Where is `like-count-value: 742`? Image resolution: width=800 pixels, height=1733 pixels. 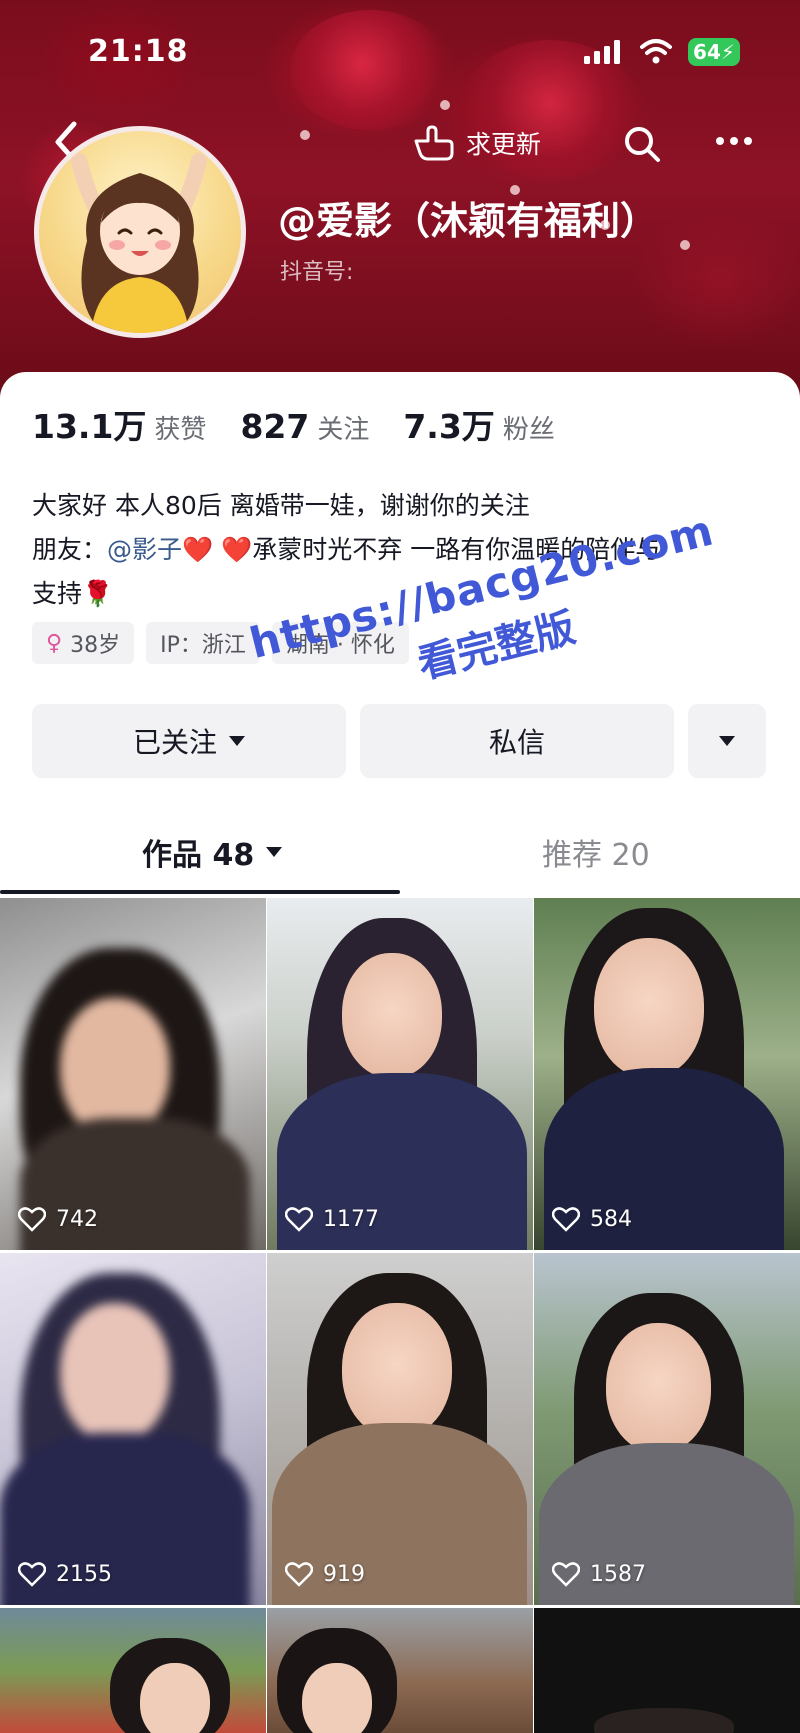 like-count-value: 742 is located at coordinates (77, 1219).